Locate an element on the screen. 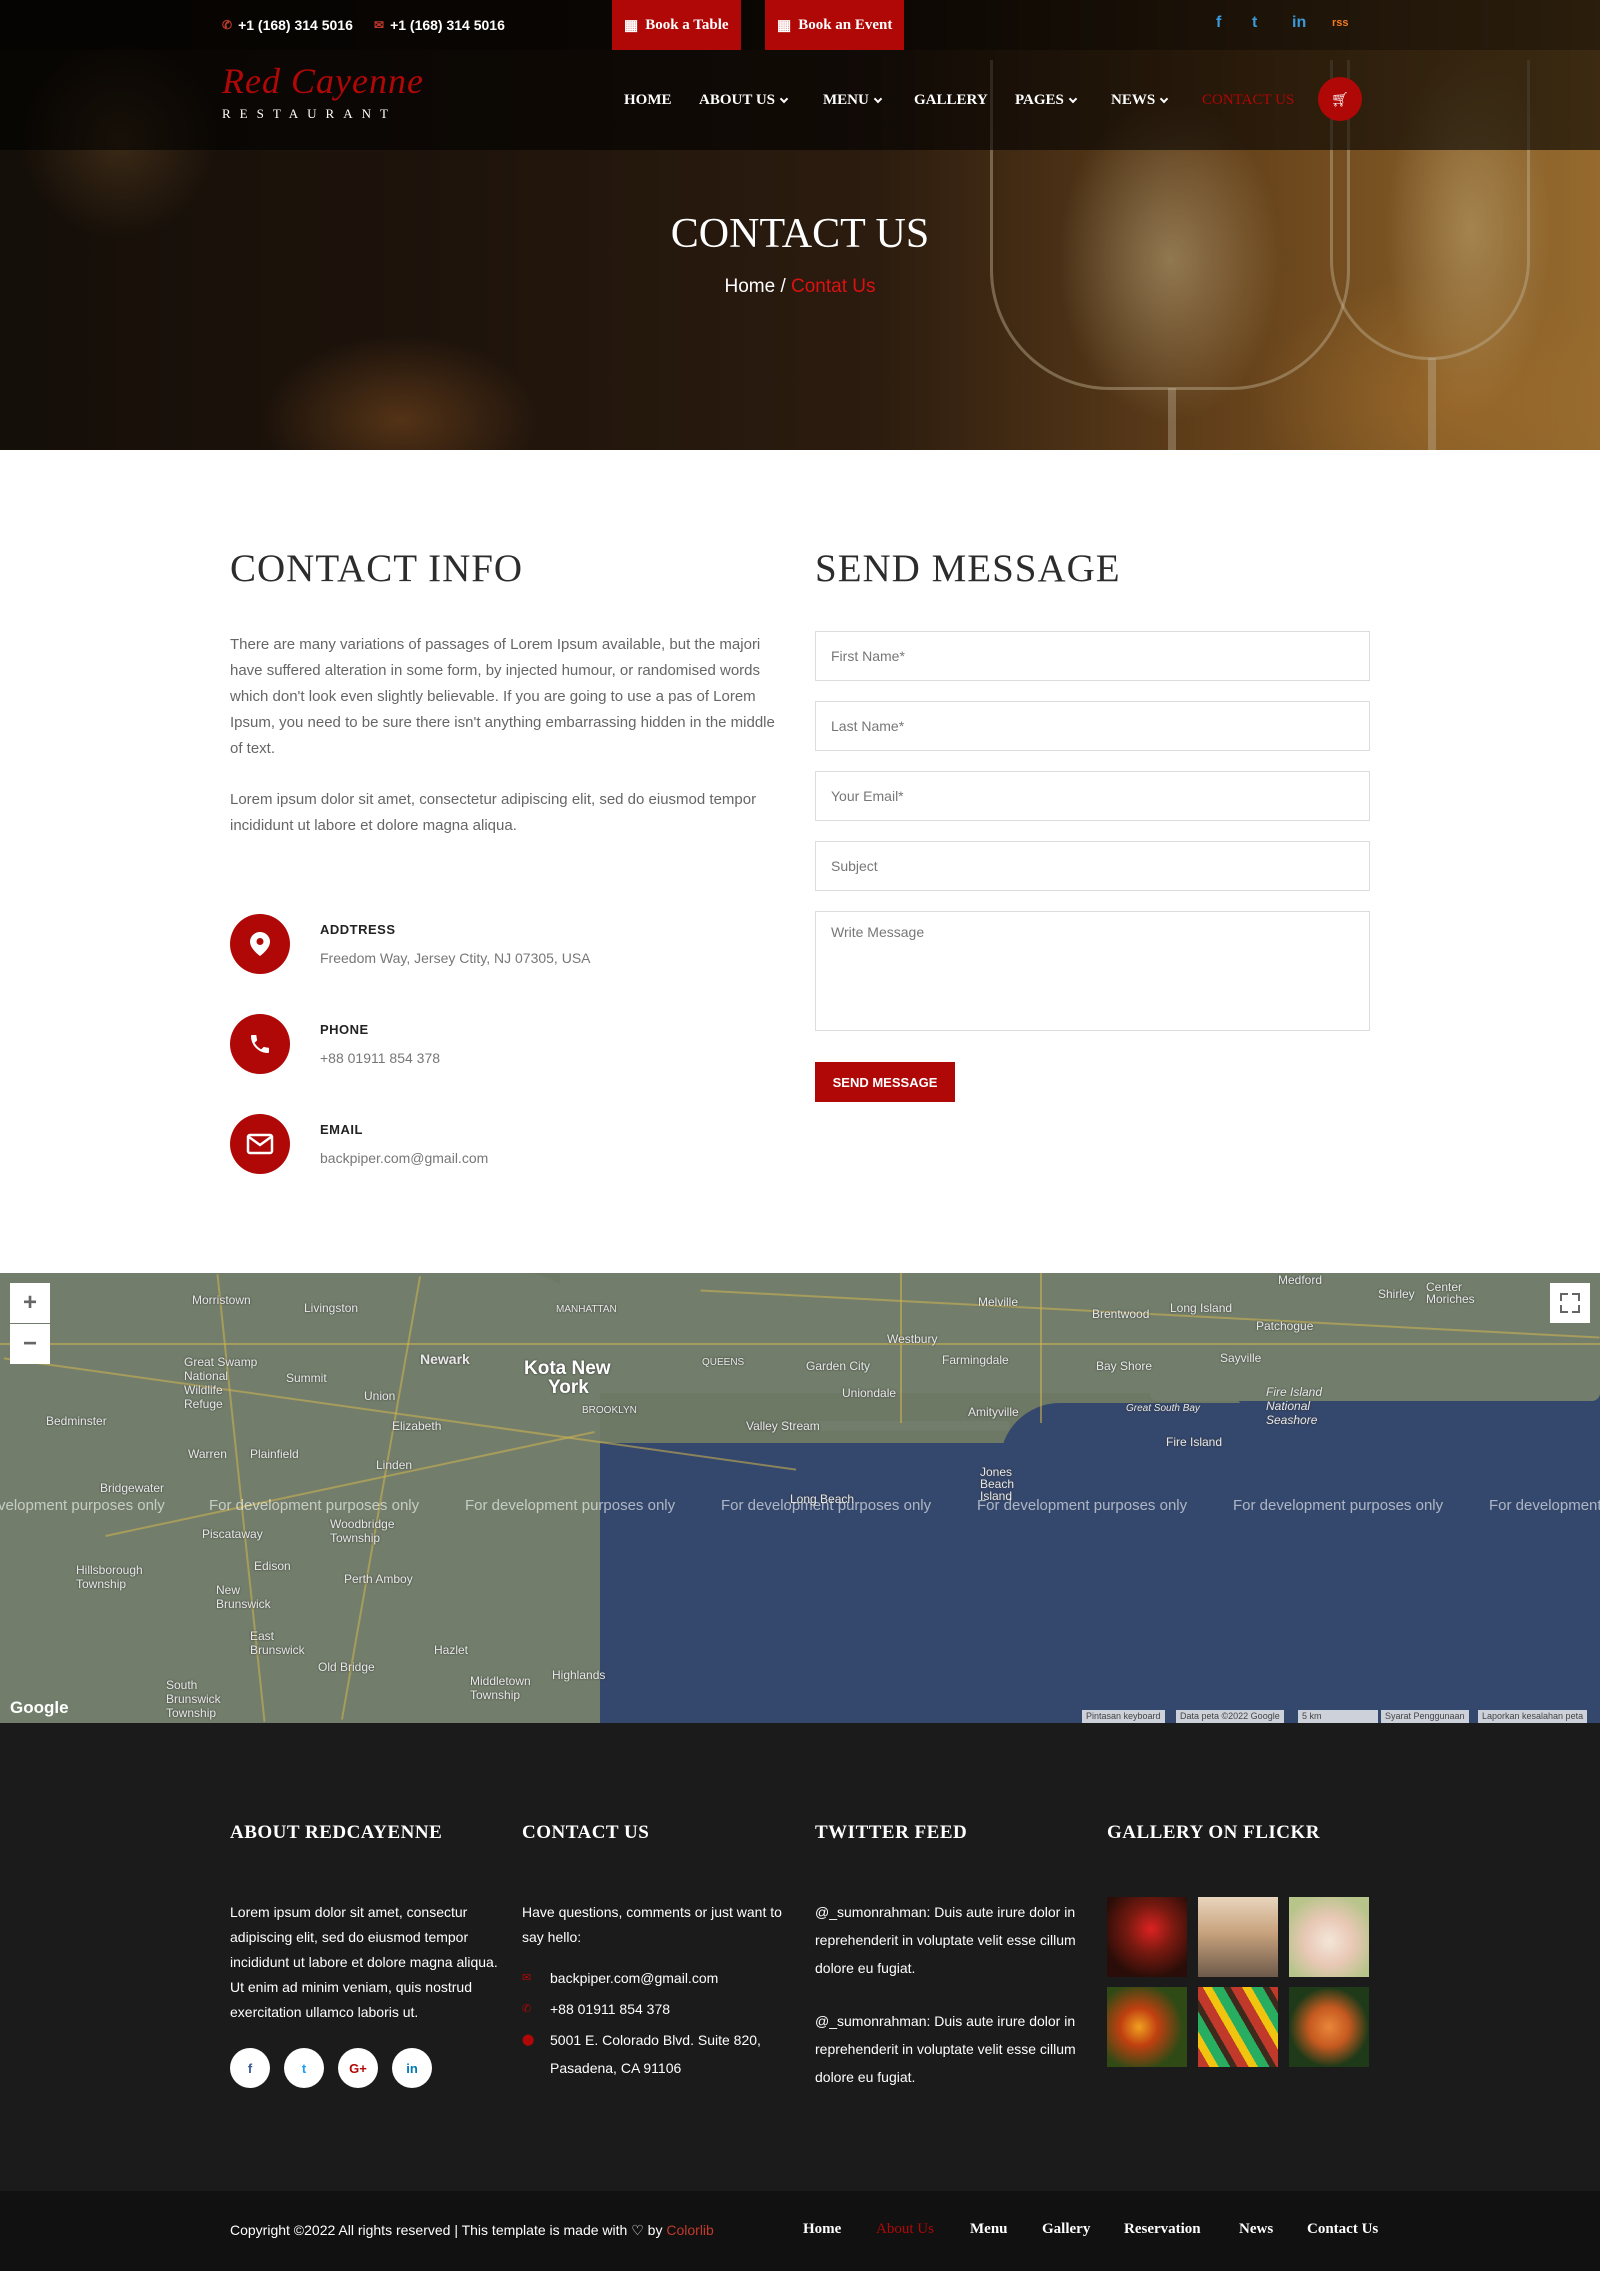 The width and height of the screenshot is (1600, 2271). nav-menu: MENU is located at coordinates (853, 100).